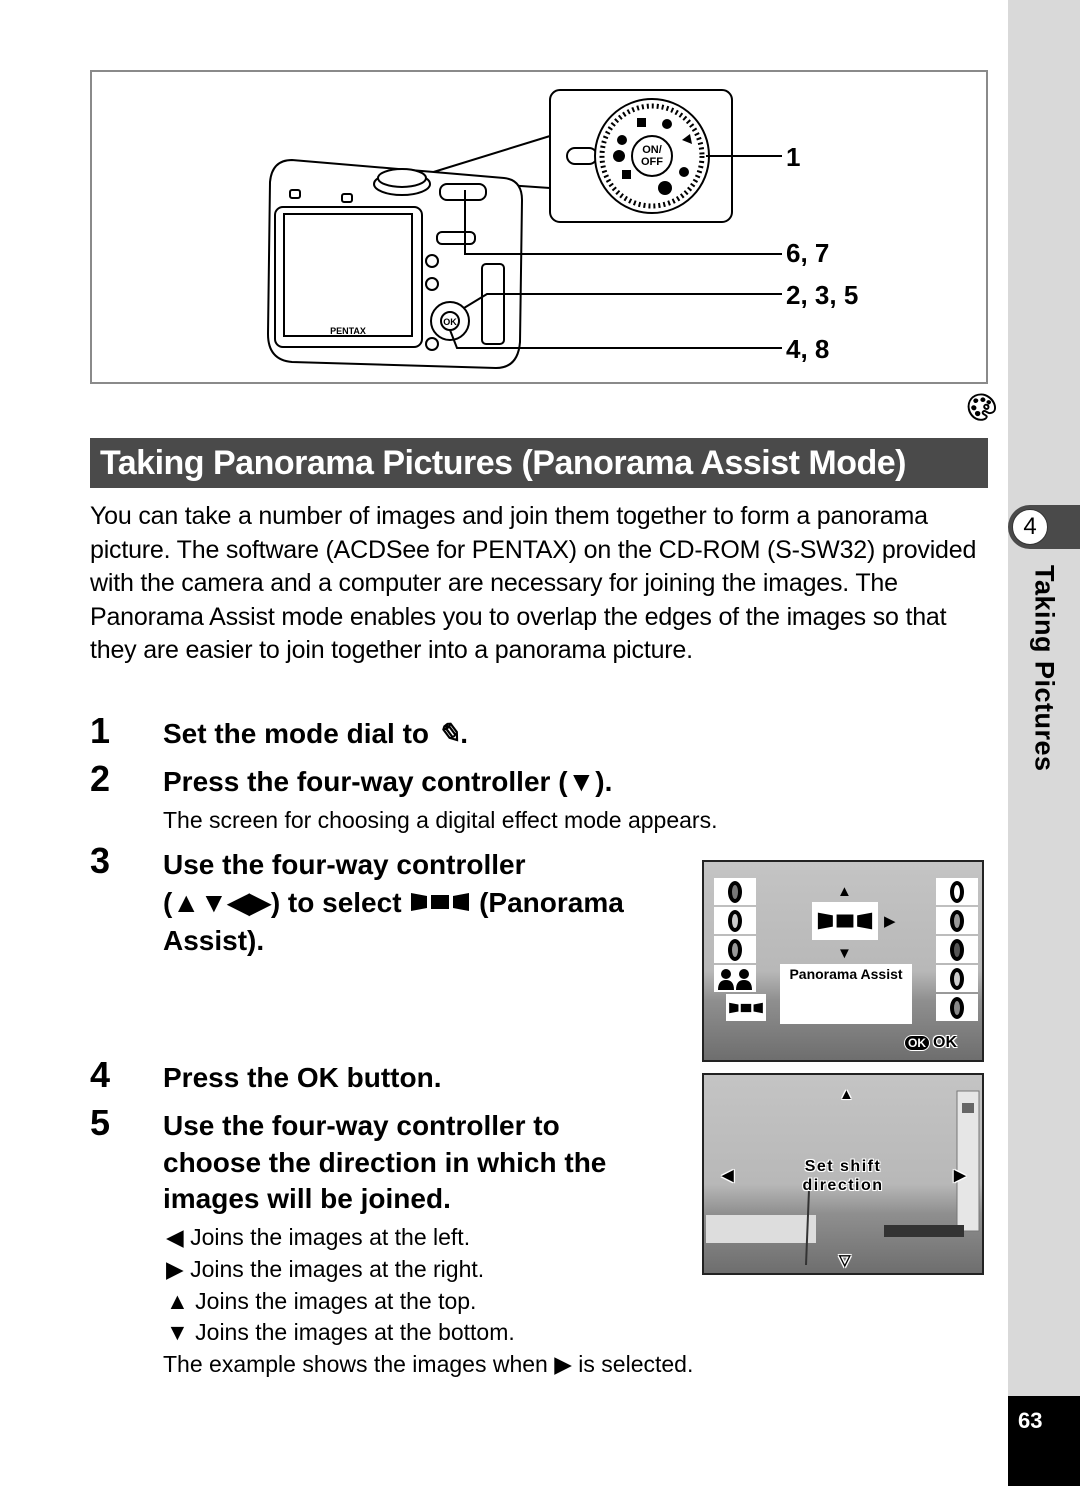  I want to click on bullet-right: ▶ Joins the images at the right., so click(325, 1269).